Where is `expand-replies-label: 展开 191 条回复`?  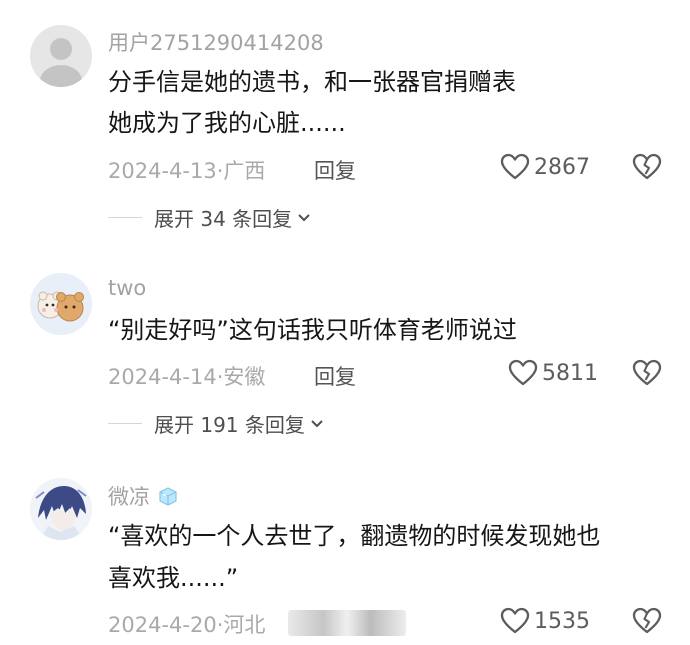
expand-replies-label: 展开 191 条回复 is located at coordinates (229, 425).